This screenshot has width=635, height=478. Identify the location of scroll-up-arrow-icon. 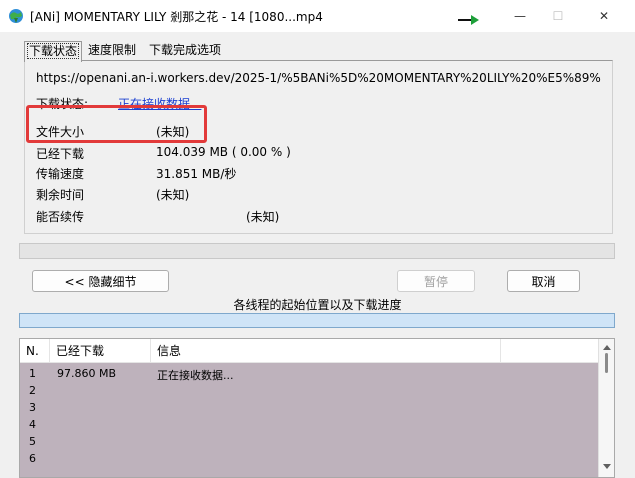
(607, 347).